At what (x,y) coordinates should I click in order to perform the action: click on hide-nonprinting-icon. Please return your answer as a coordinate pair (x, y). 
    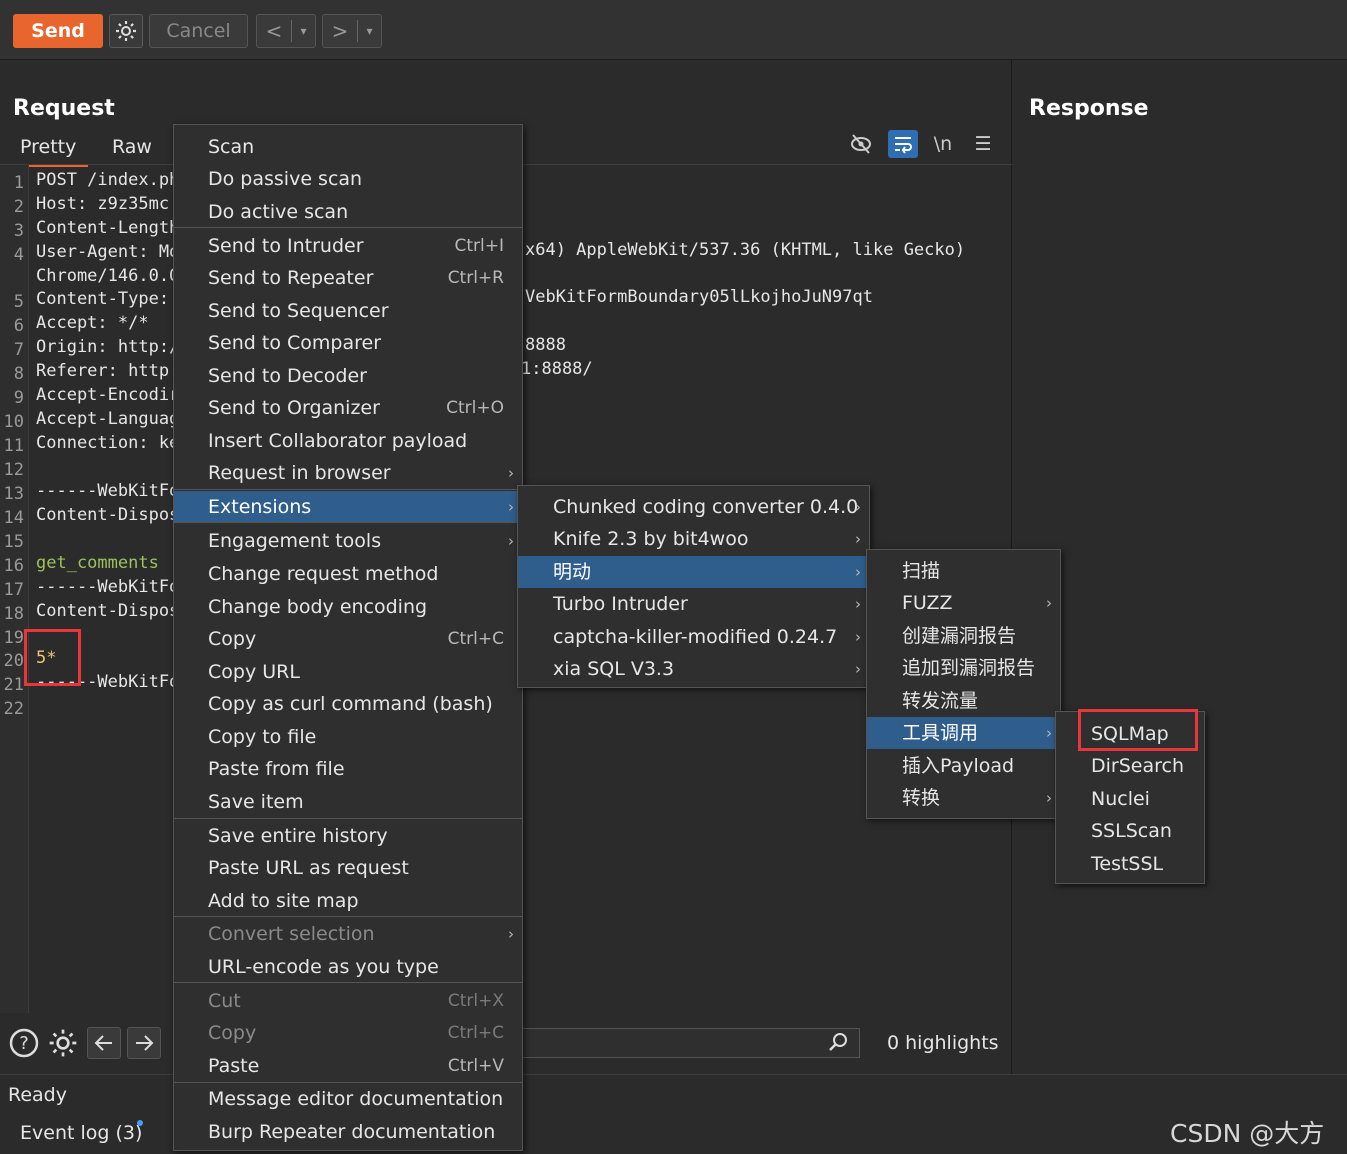
    Looking at the image, I should click on (861, 144).